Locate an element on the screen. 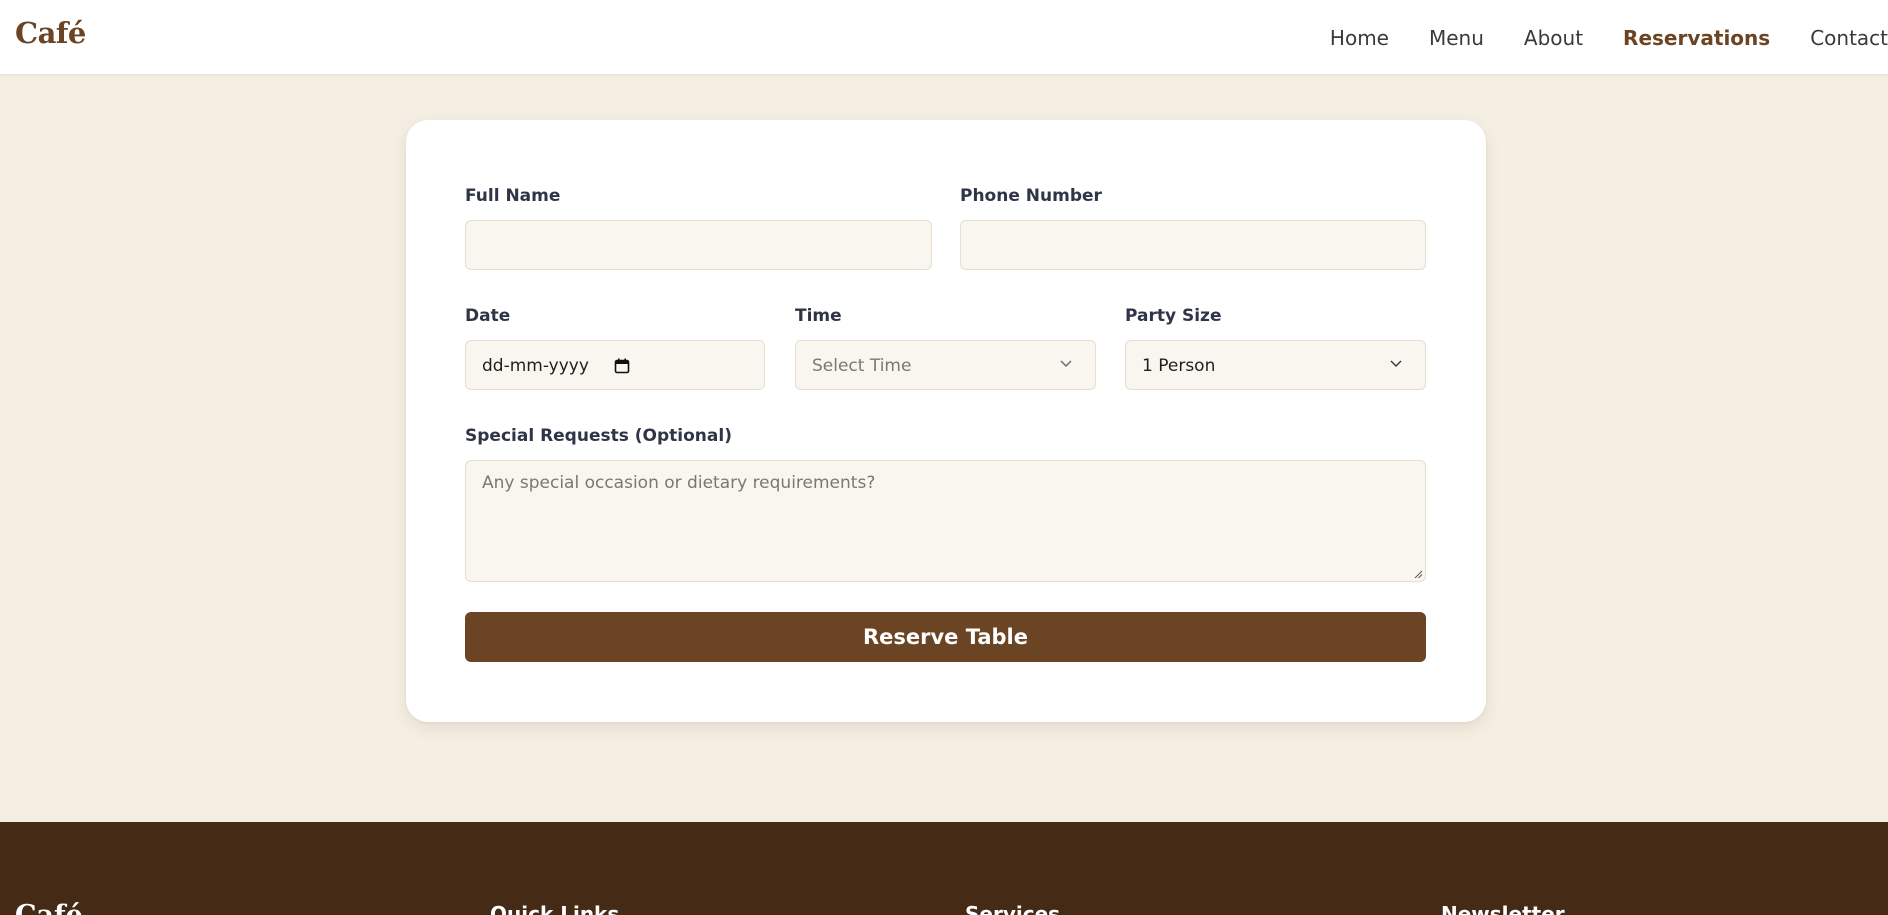  time-select: Select Time is located at coordinates (945, 365).